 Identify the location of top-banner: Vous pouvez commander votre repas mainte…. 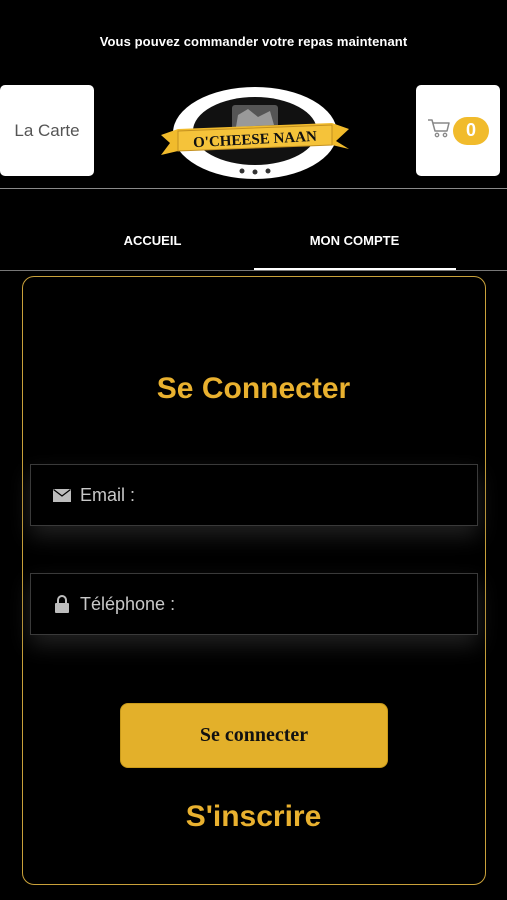
(253, 41).